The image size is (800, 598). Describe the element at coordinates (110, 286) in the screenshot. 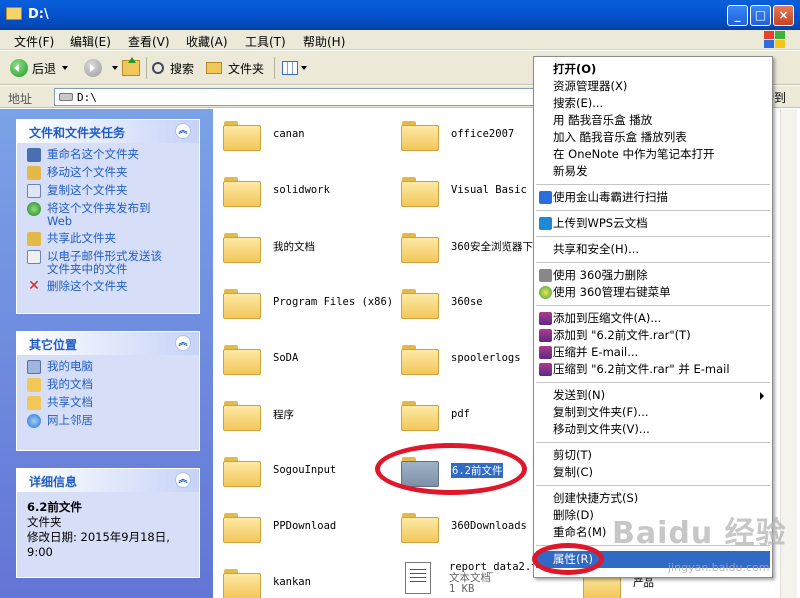

I see `task-delete-folder: ✕ 删除这个文件夹` at that location.